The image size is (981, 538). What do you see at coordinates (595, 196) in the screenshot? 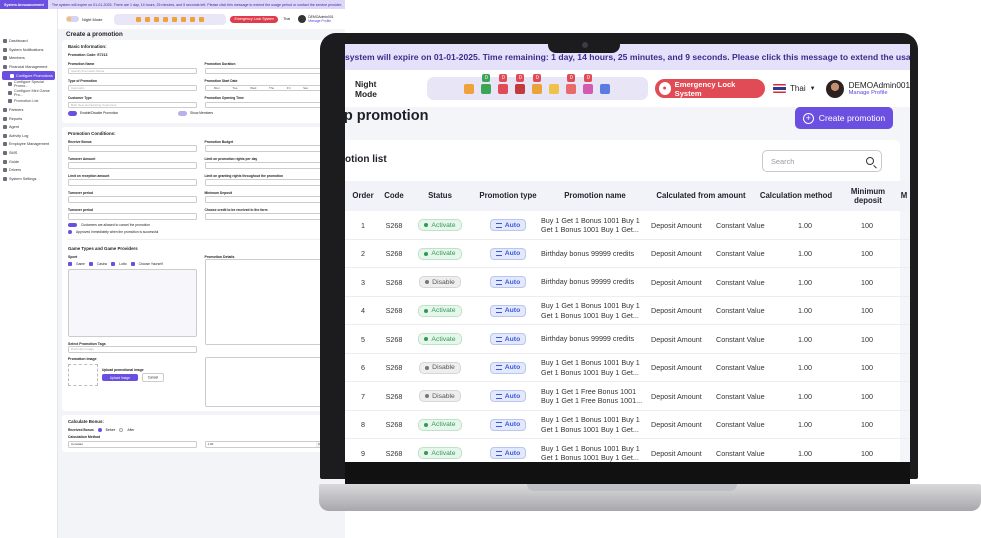
I see `column-header: Promotion name` at bounding box center [595, 196].